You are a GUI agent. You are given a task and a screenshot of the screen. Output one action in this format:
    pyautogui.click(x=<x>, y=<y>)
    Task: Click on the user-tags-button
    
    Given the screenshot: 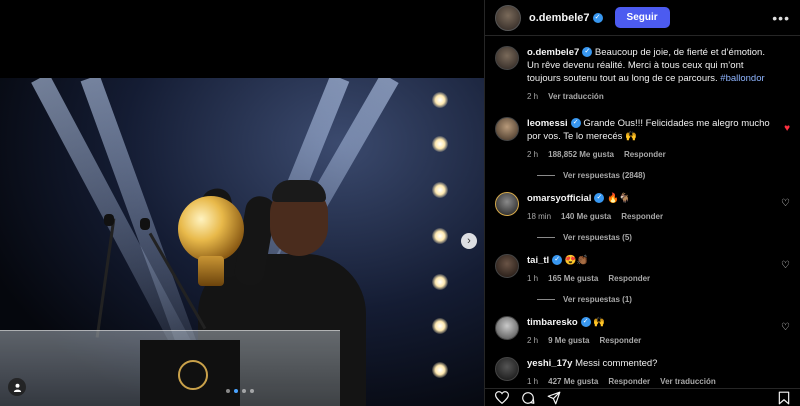 What is the action you would take?
    pyautogui.click(x=17, y=387)
    